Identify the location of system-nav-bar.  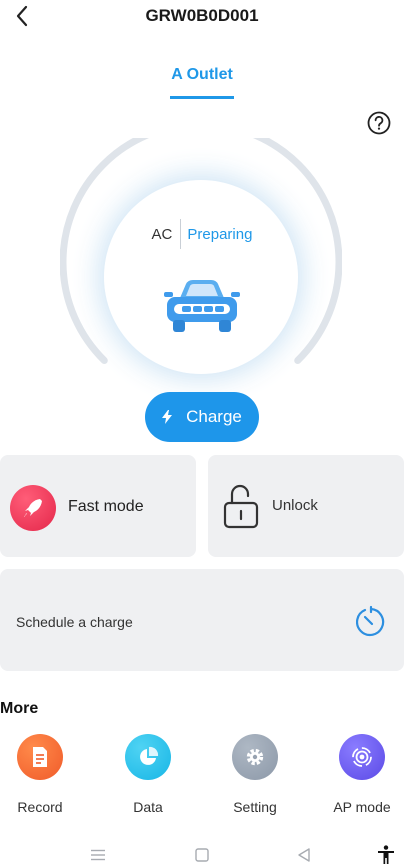
(202, 854).